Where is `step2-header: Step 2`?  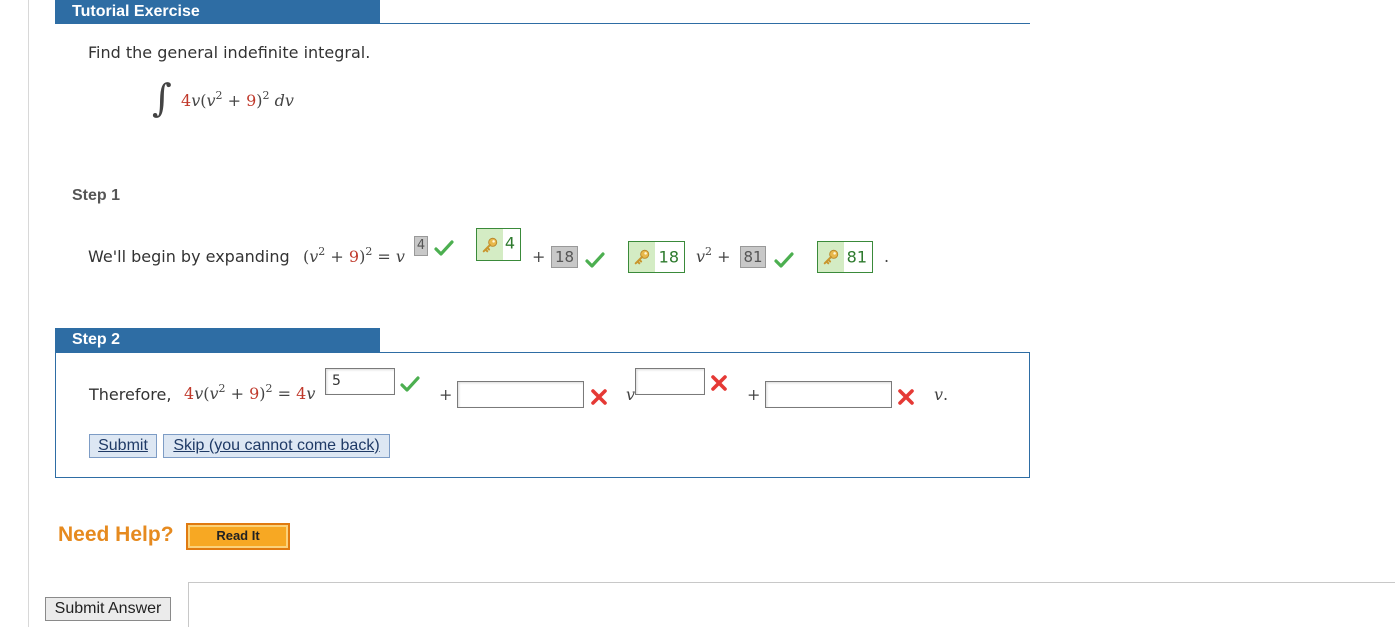 step2-header: Step 2 is located at coordinates (217, 340).